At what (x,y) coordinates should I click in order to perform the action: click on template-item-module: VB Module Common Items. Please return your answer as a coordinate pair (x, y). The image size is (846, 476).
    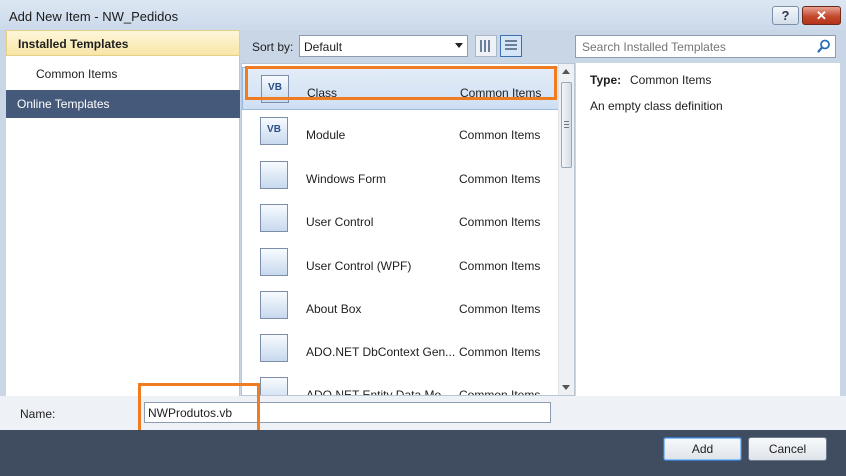
    Looking at the image, I should click on (401, 131).